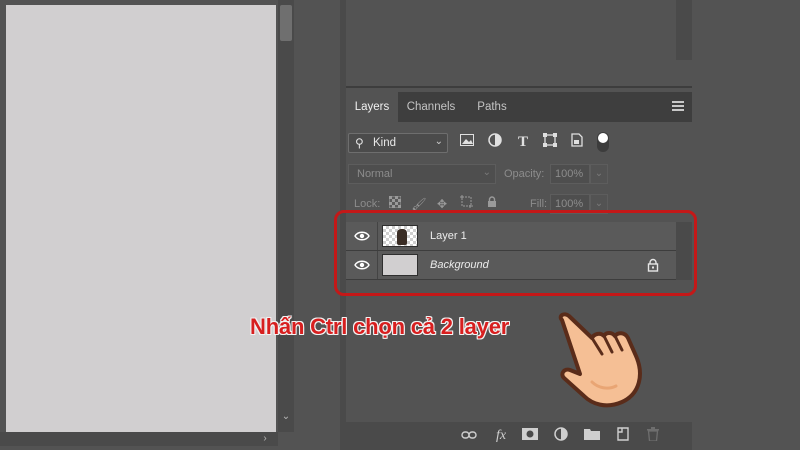  I want to click on panel-tab-bar: Layers Channels Paths, so click(519, 107).